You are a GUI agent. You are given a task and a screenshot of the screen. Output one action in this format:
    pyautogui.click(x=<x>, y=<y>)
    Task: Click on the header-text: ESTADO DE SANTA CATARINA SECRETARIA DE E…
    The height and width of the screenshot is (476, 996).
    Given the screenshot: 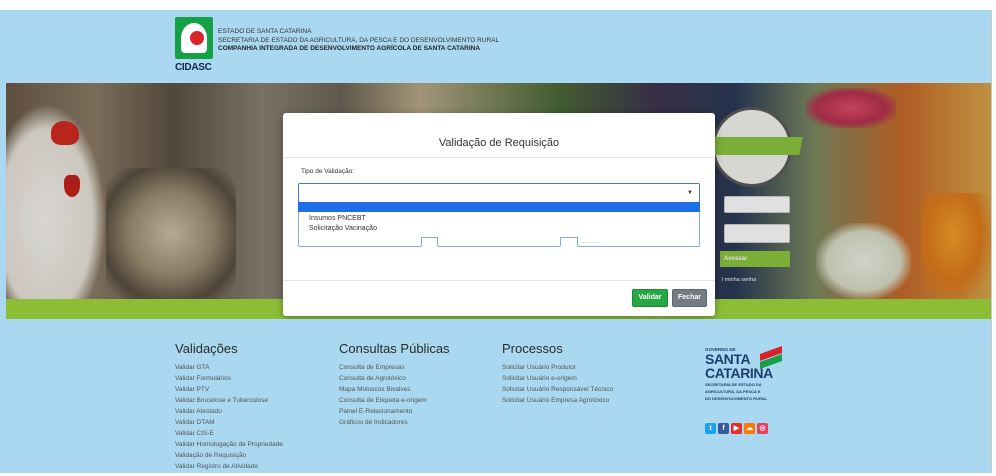 What is the action you would take?
    pyautogui.click(x=358, y=41)
    